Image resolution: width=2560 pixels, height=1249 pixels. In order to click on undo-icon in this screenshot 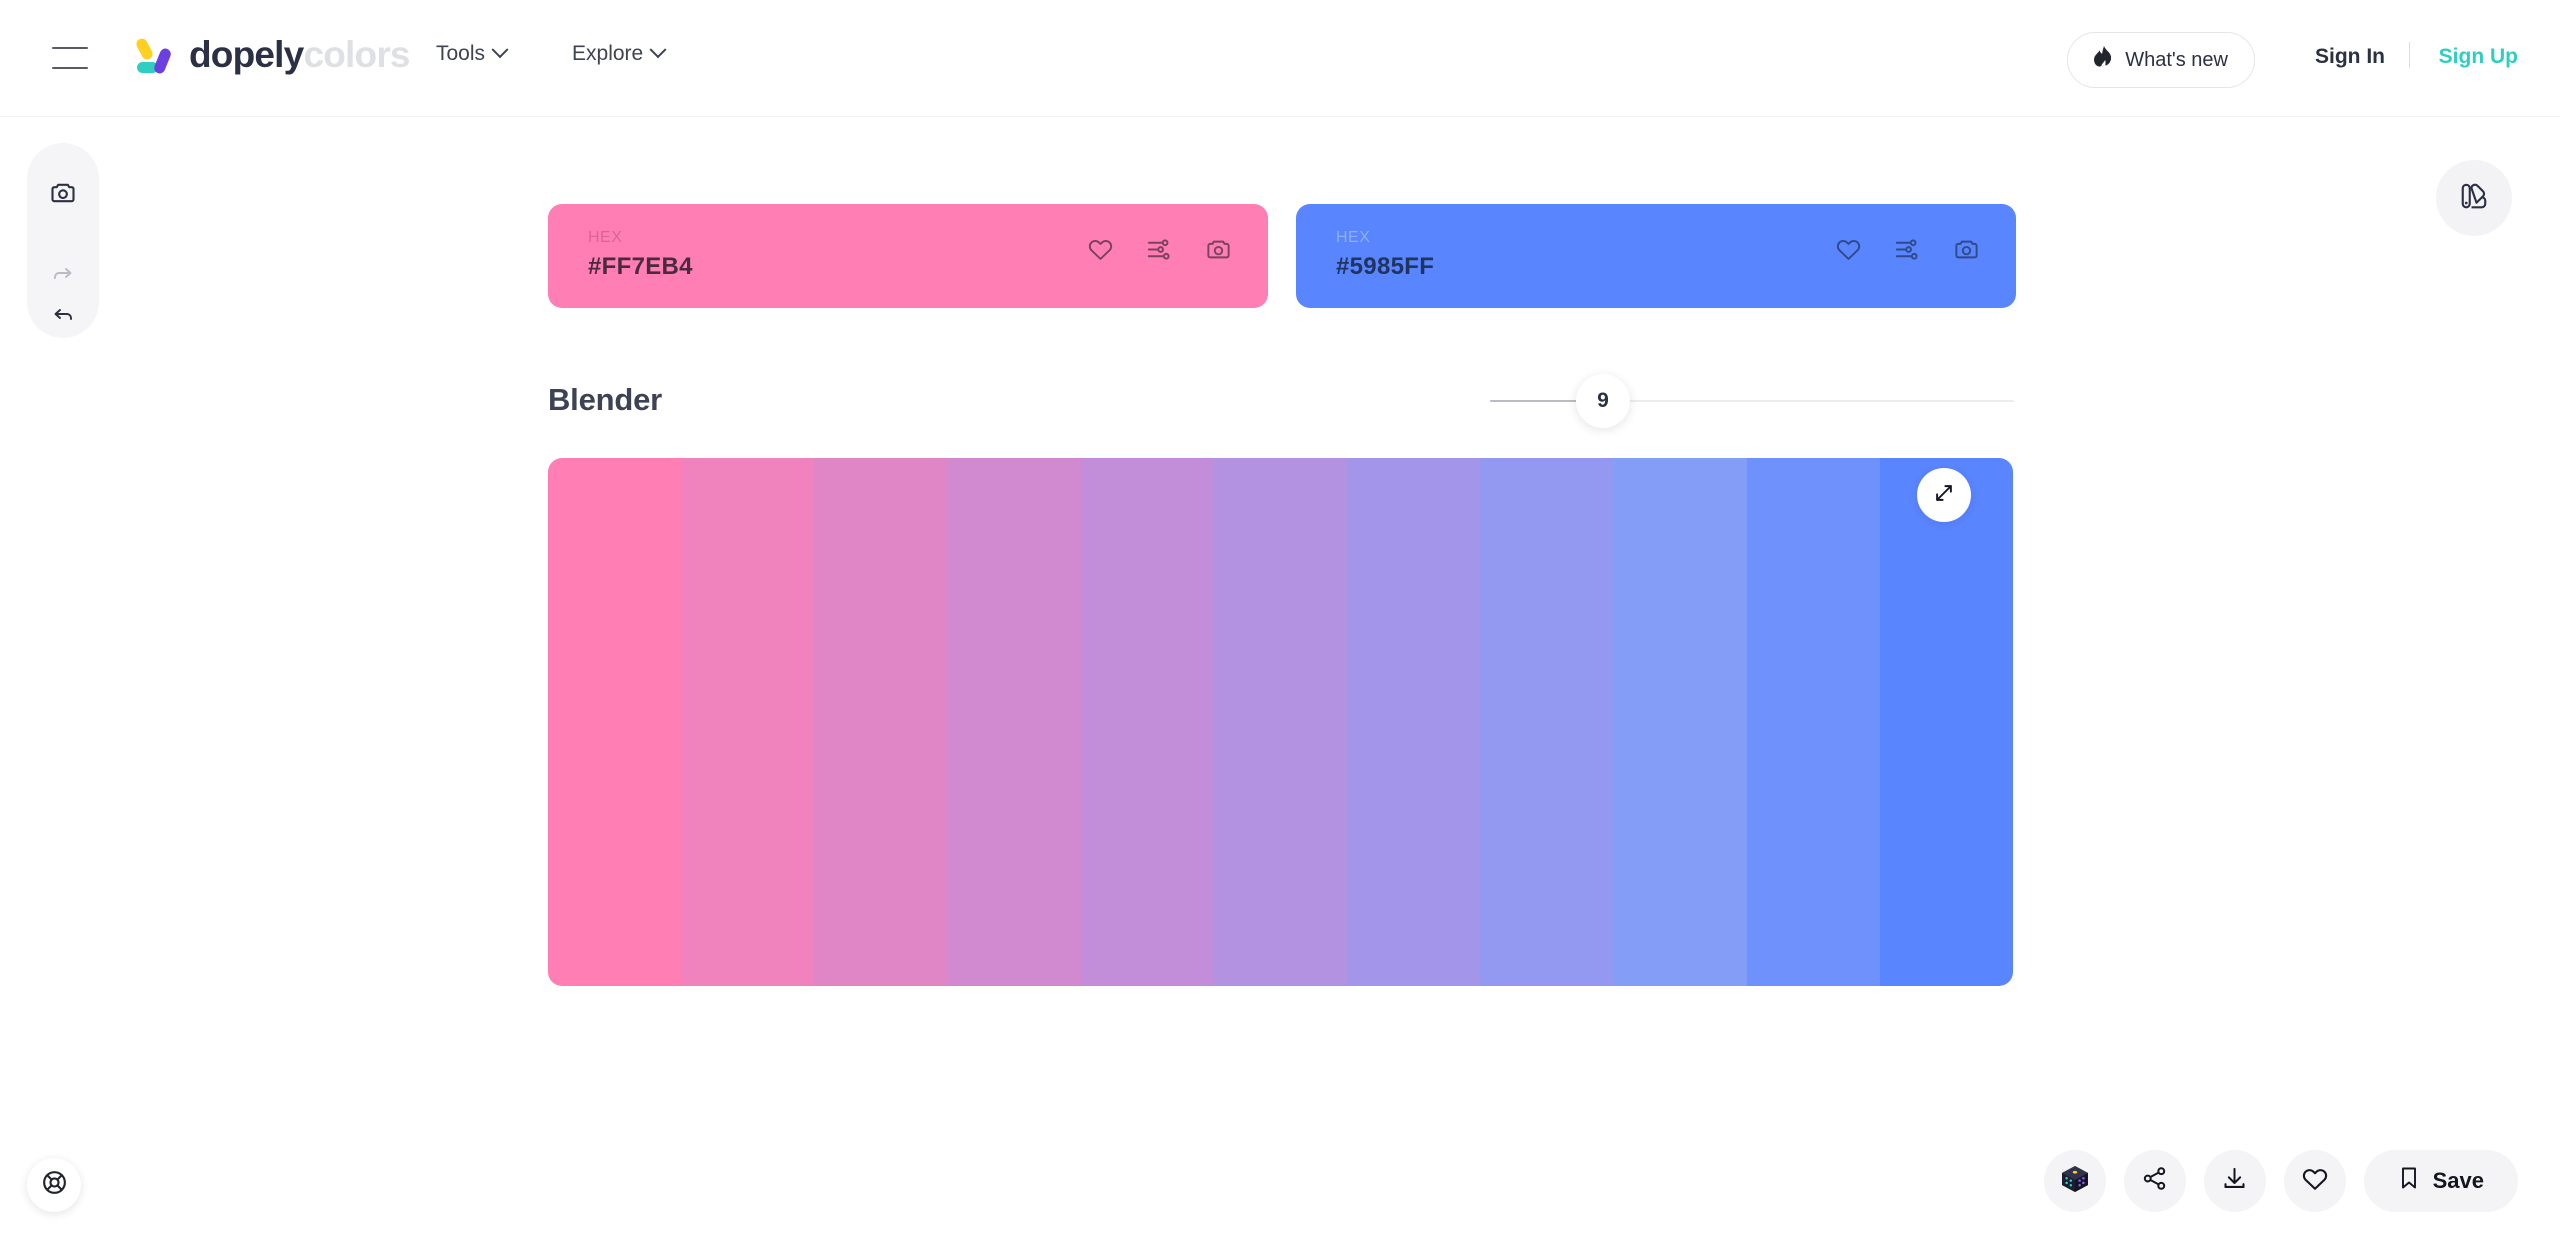, I will do `click(63, 318)`.